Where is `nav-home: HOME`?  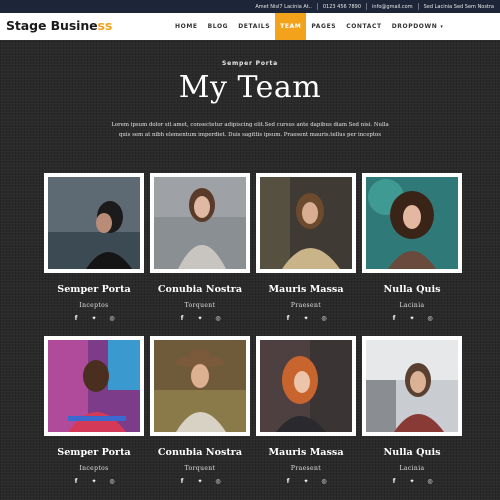
nav-home: HOME is located at coordinates (186, 26).